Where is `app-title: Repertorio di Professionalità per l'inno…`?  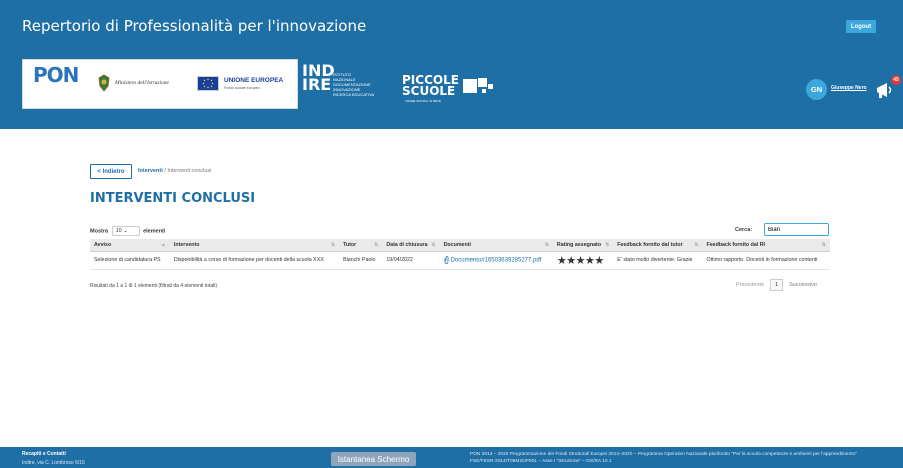 app-title: Repertorio di Professionalità per l'inno… is located at coordinates (194, 26).